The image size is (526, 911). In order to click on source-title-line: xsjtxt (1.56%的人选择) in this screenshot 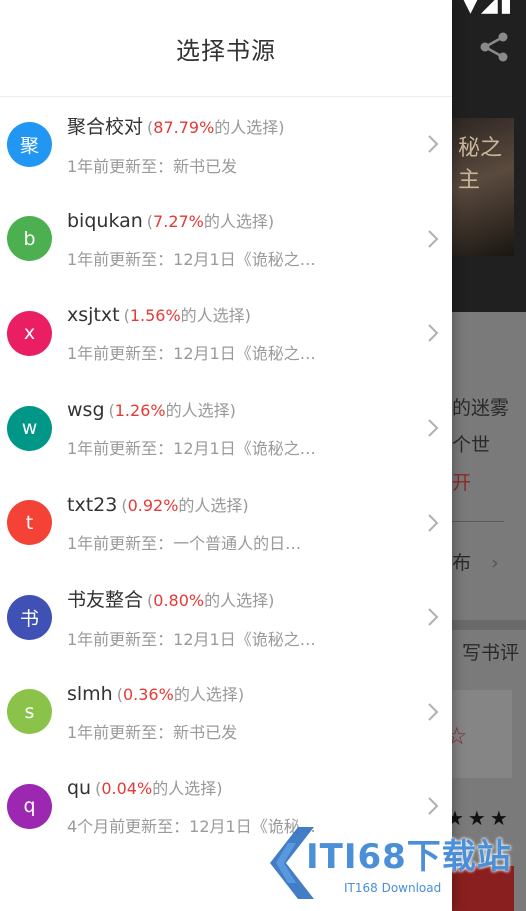, I will do `click(237, 314)`.